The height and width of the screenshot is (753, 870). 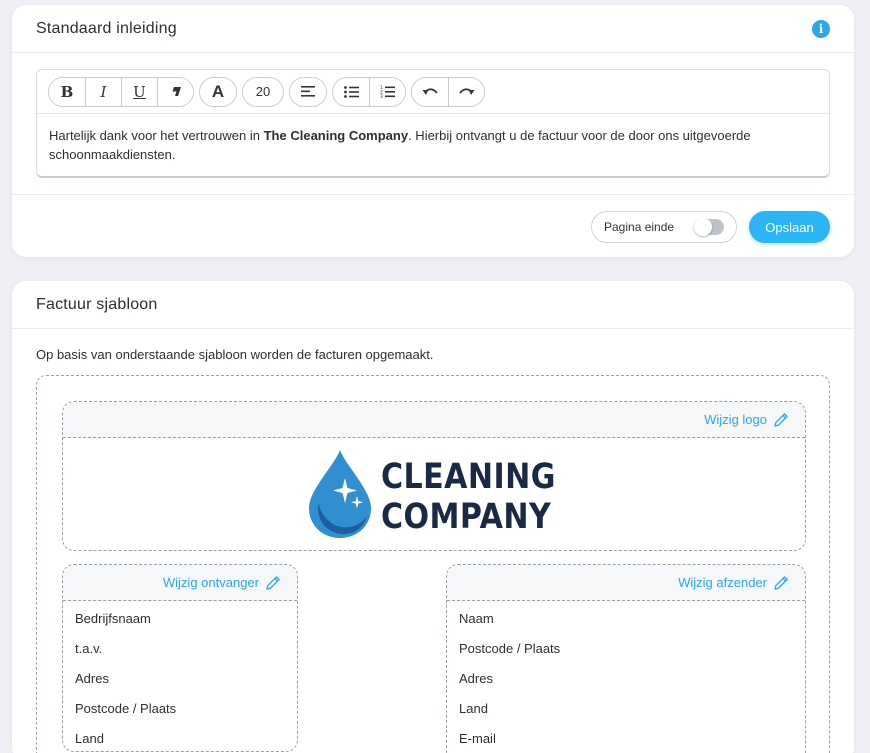 I want to click on edit-recipient-link: Wijzig ontvanger, so click(x=211, y=582).